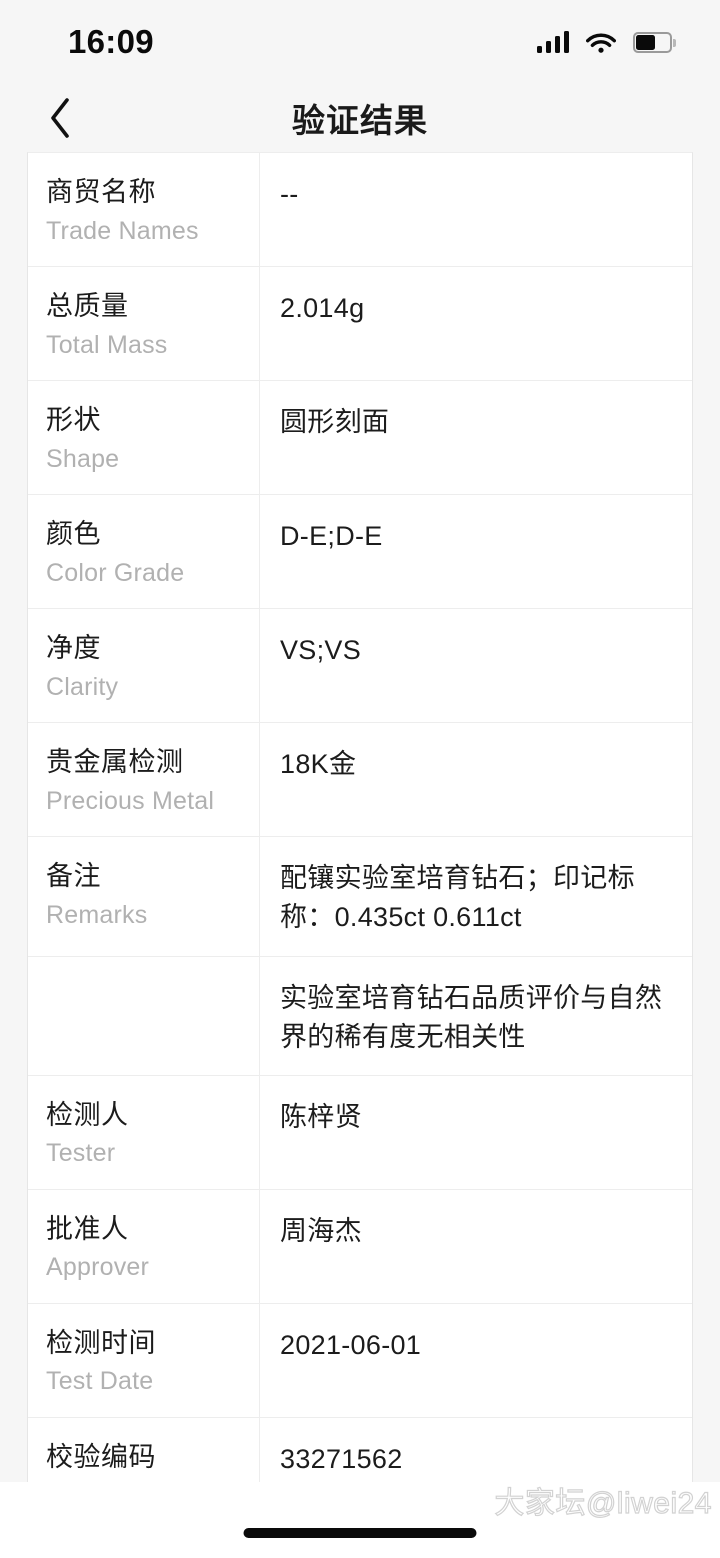 The image size is (720, 1558). I want to click on row-label-cell, so click(144, 1015).